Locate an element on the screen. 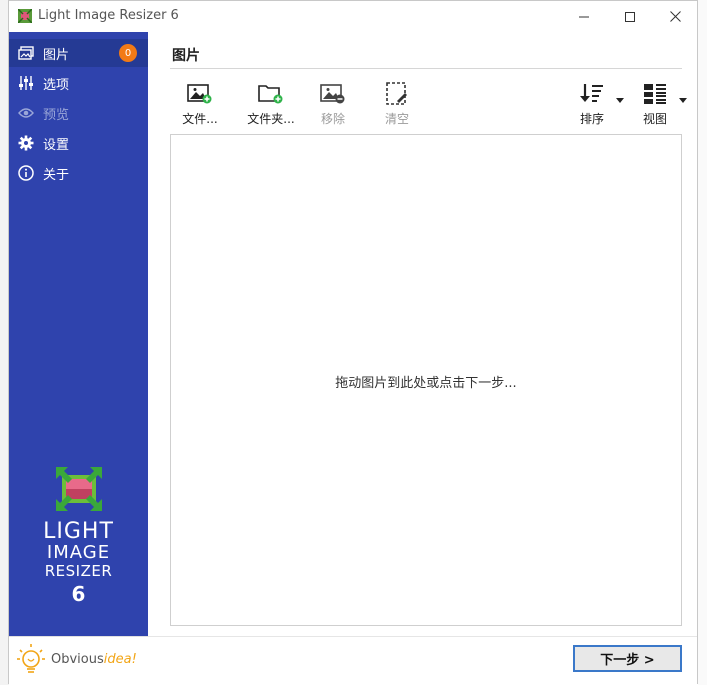  sidebar-item-label: 设置 is located at coordinates (56, 145).